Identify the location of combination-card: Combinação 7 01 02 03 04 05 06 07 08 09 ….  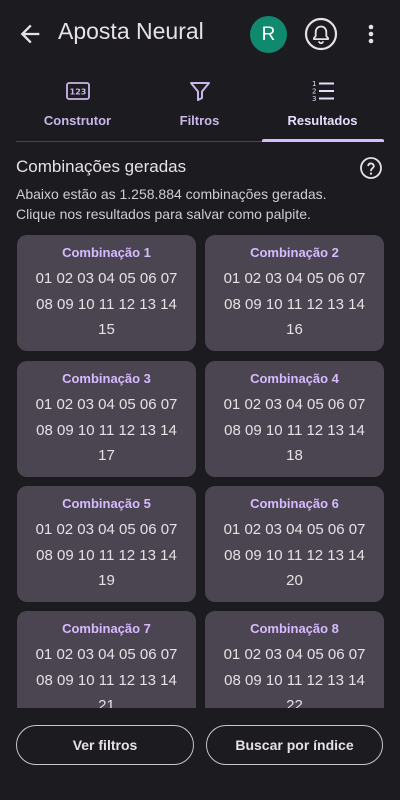
(106, 659).